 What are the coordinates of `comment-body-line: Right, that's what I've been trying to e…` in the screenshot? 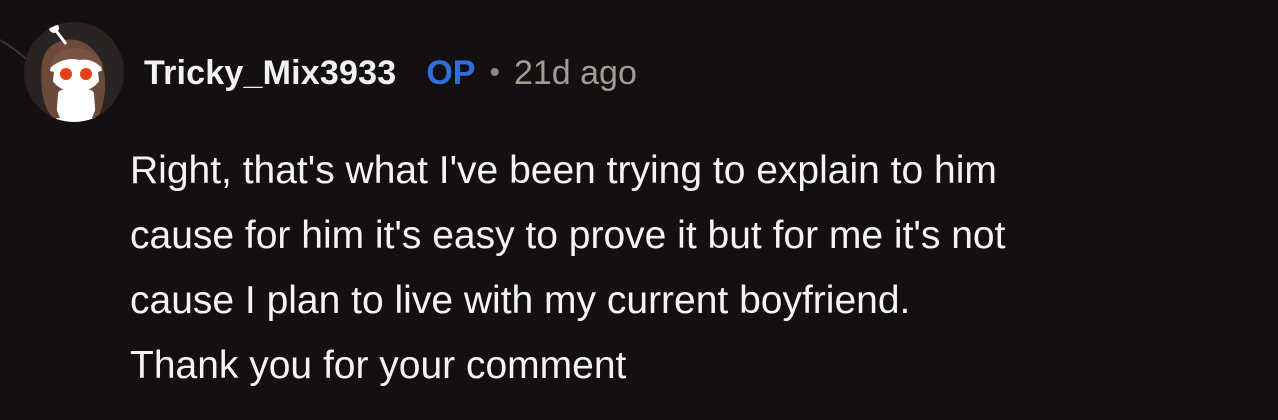 It's located at (563, 170).